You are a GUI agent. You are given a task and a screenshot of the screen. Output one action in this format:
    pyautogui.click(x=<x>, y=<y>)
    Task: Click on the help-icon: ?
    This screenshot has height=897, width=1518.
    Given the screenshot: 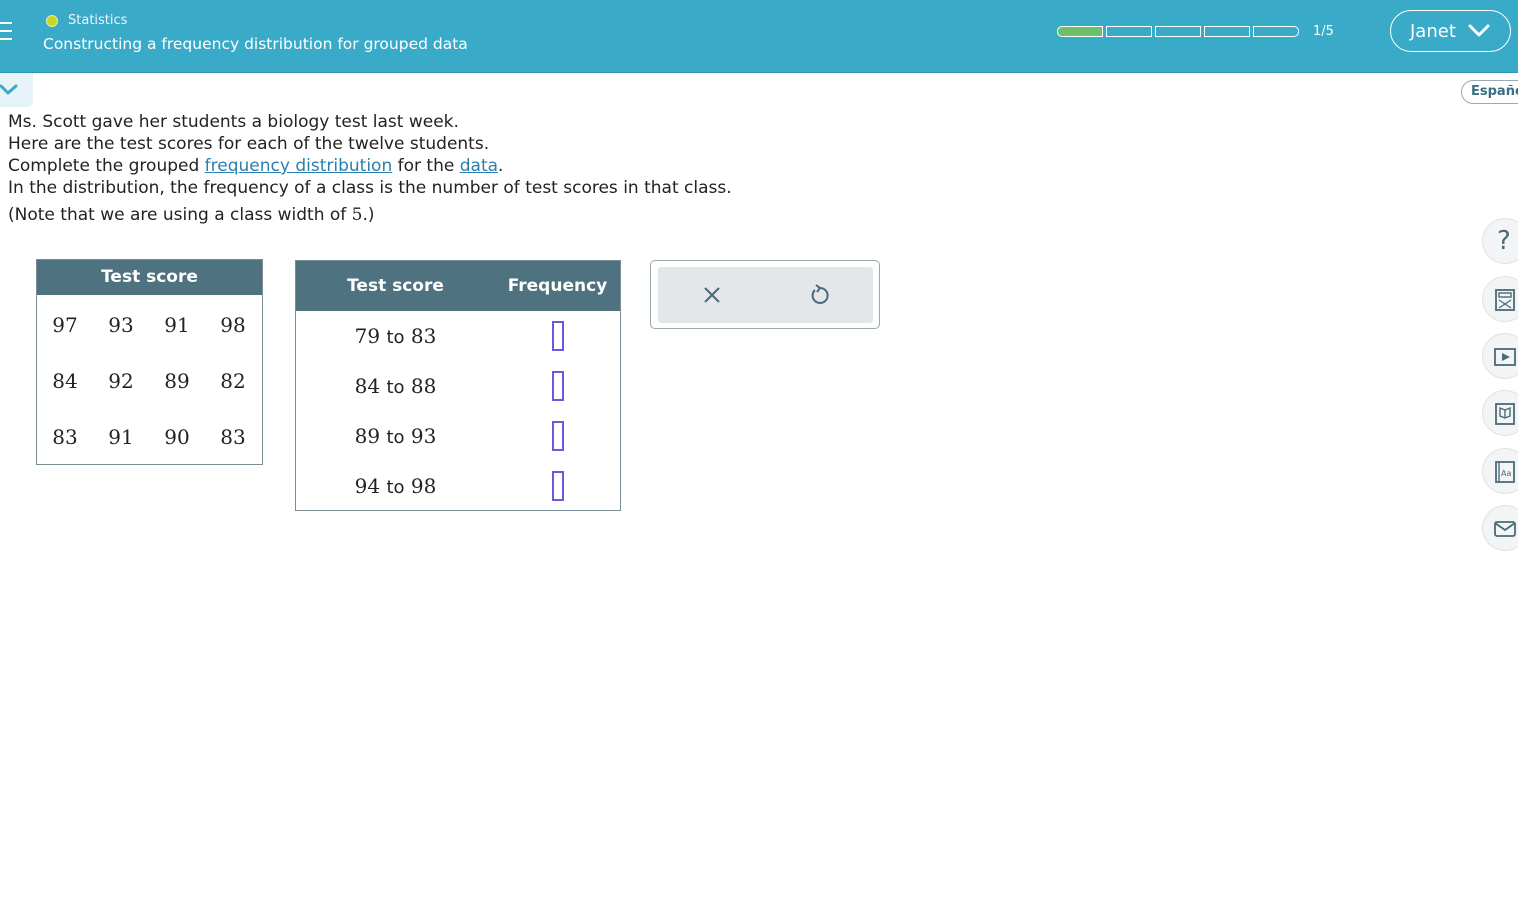 What is the action you would take?
    pyautogui.click(x=1504, y=241)
    